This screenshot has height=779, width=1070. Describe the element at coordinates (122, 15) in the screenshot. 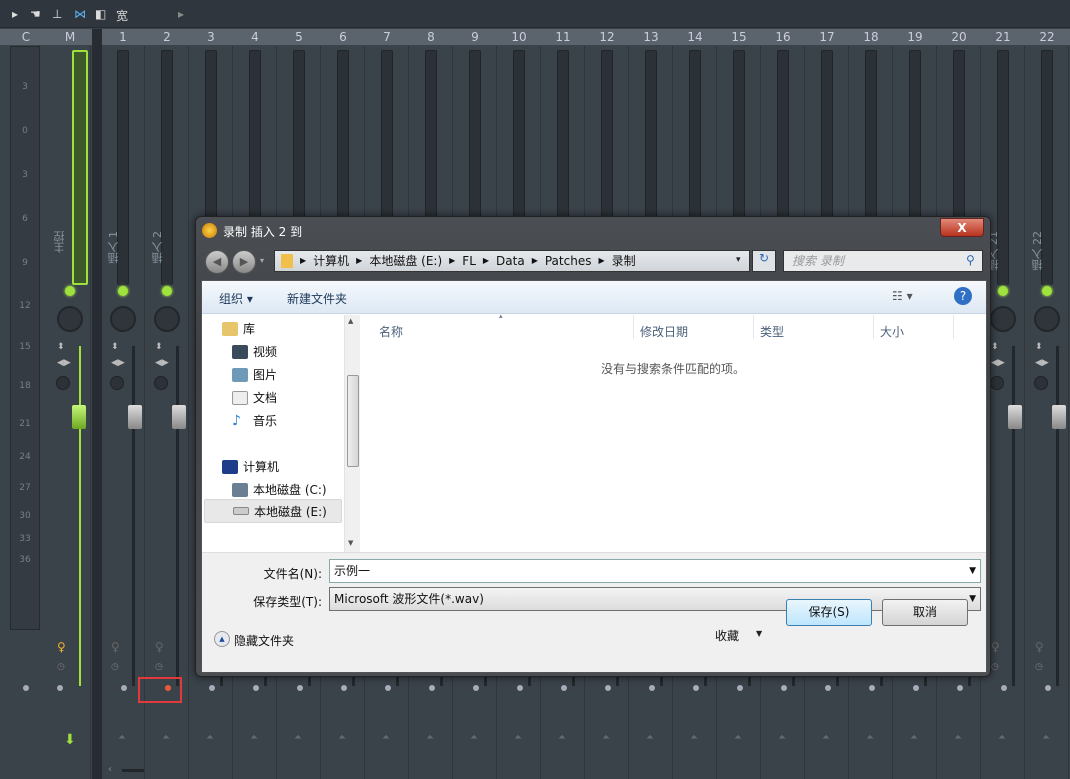

I see `width-label: 宽` at that location.